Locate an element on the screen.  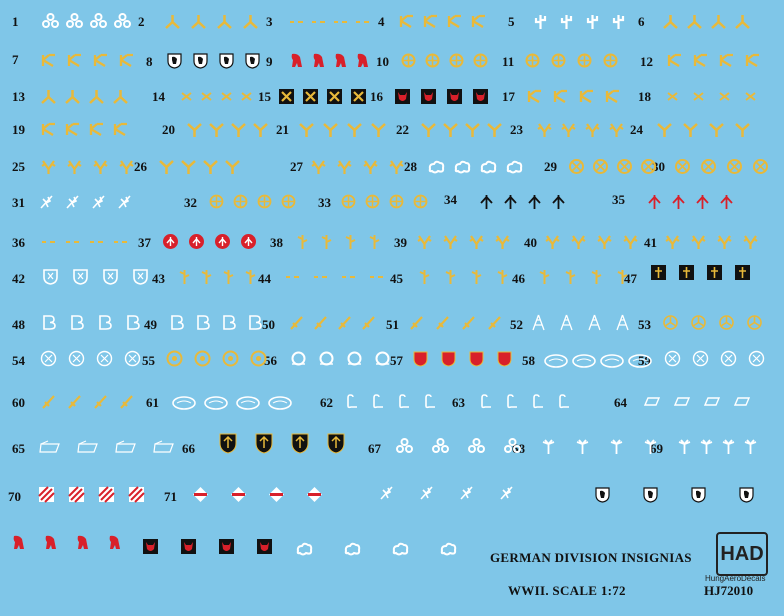
product-code: HJ72010 is located at coordinates (729, 590).